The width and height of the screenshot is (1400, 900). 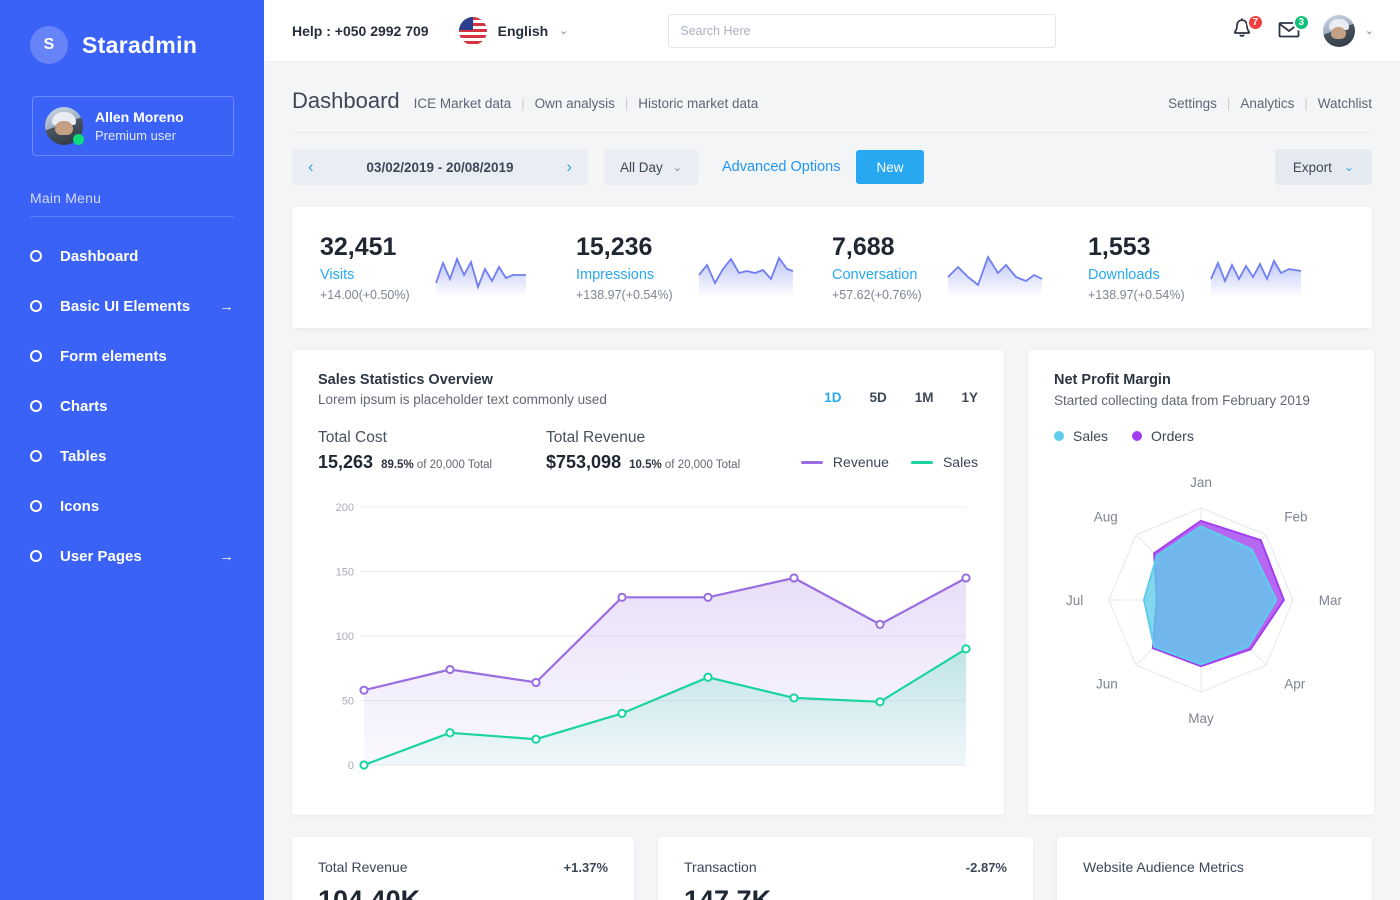 I want to click on legend-label: Orders, so click(x=1172, y=436).